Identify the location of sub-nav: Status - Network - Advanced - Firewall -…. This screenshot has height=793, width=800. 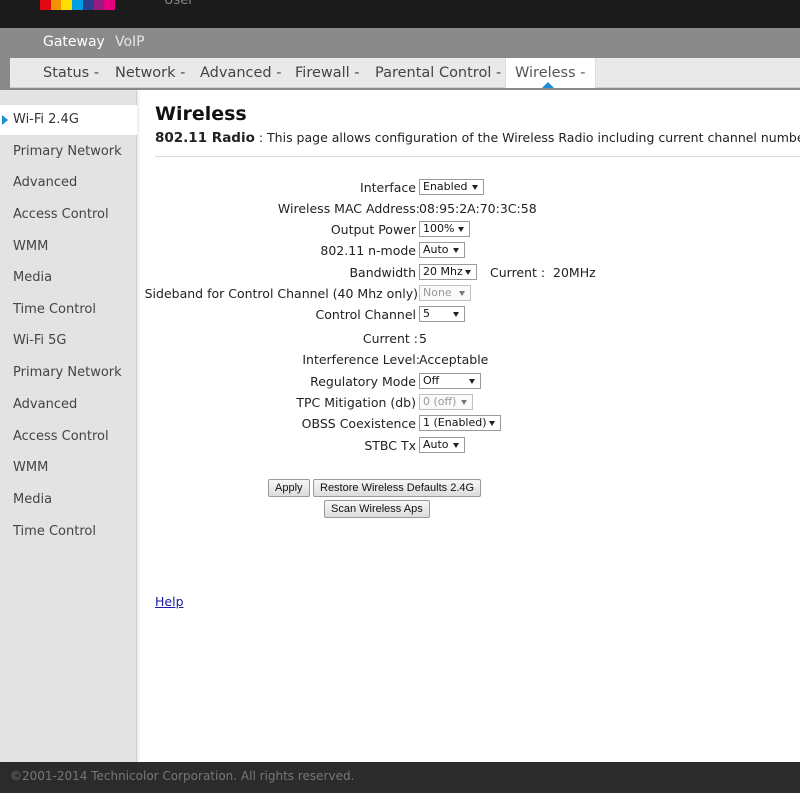
(405, 73).